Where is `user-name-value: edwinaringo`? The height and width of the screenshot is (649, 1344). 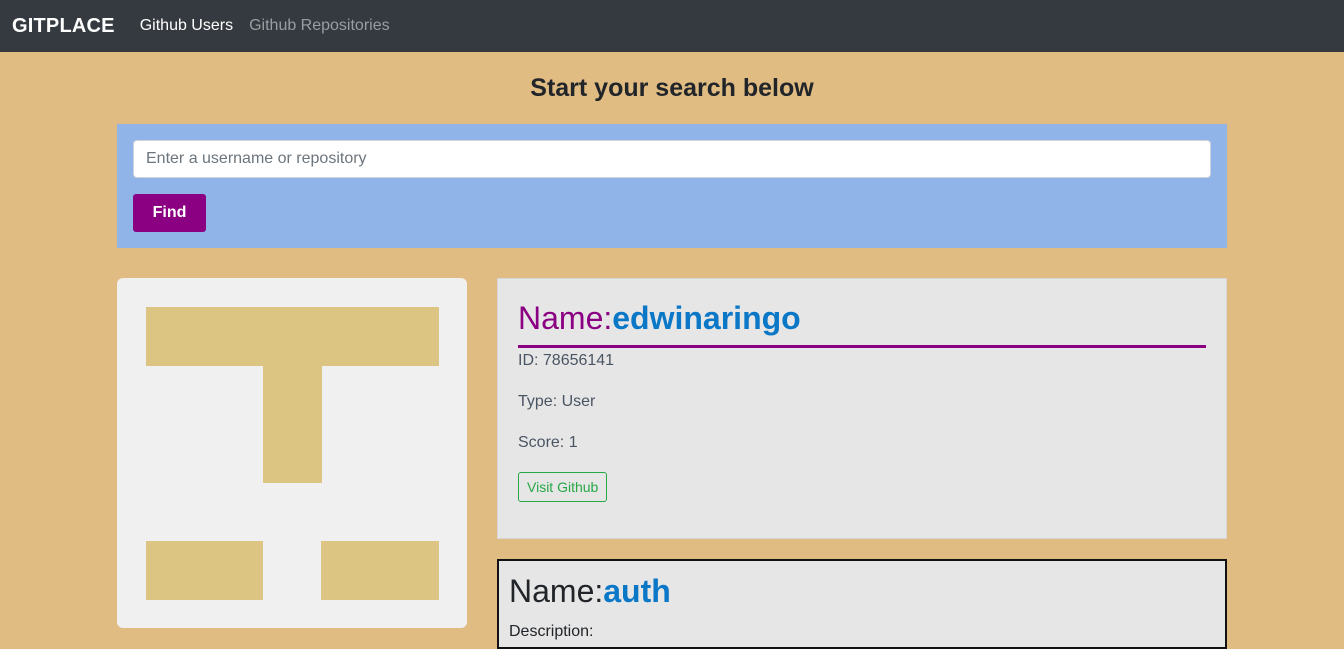 user-name-value: edwinaringo is located at coordinates (706, 318).